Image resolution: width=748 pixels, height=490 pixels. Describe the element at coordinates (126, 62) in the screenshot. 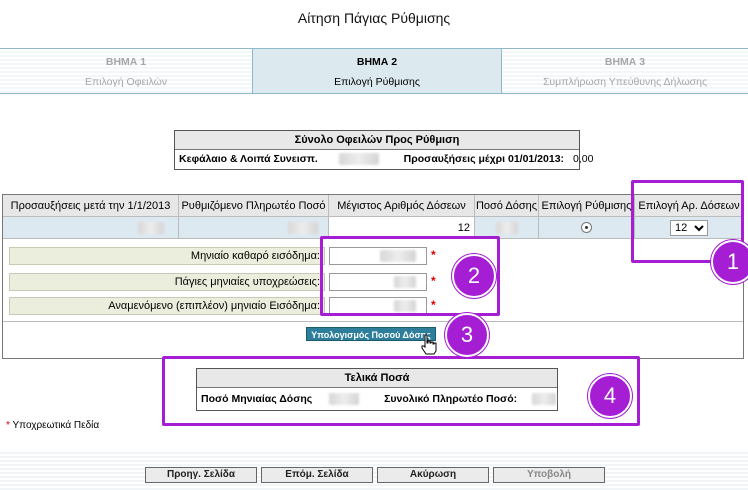

I see `step-1-number: ΒΗΜΑ 1` at that location.